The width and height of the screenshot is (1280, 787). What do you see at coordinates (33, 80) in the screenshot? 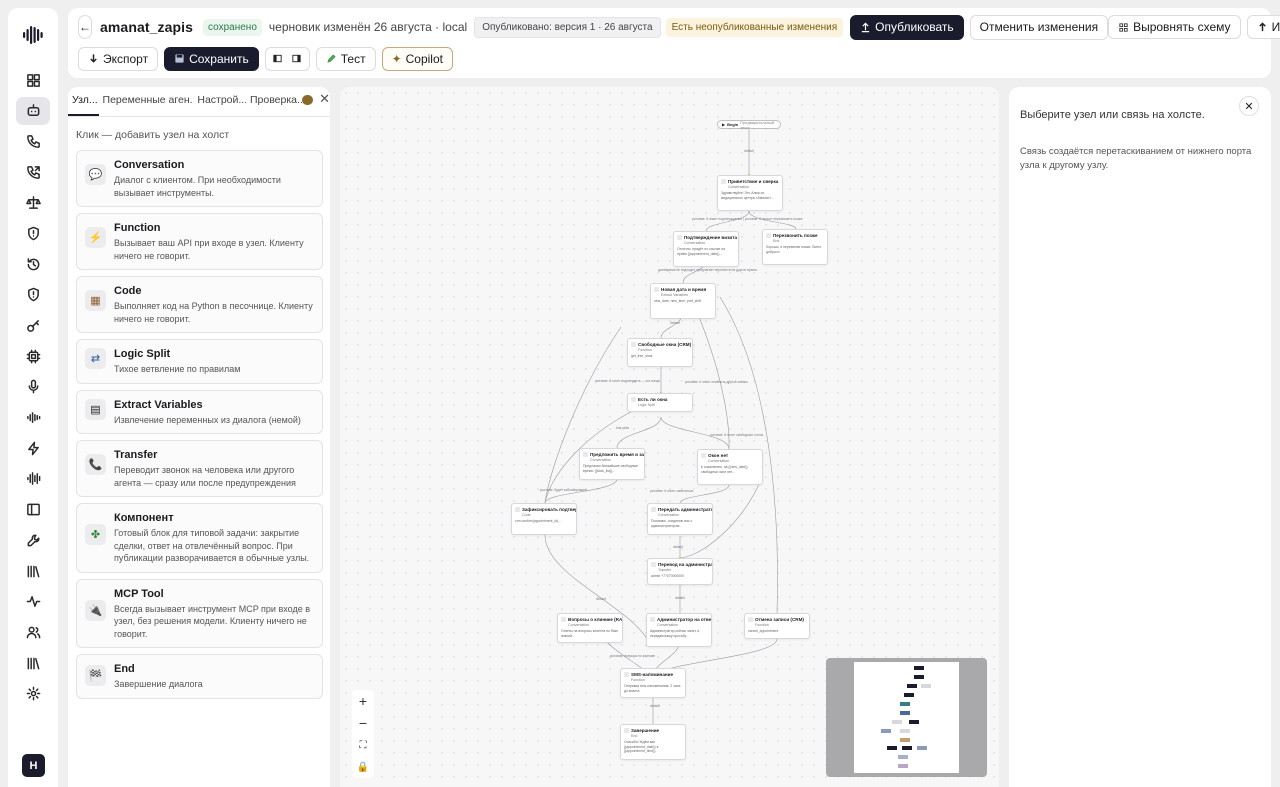
I see `dashboard-icon` at bounding box center [33, 80].